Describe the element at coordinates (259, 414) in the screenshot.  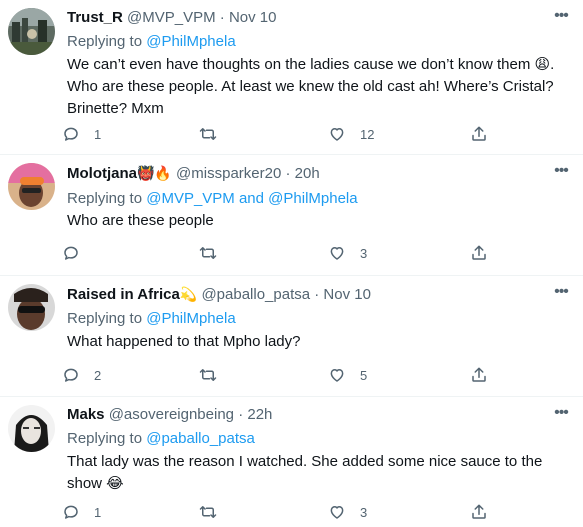
I see `timestamp: 22h` at that location.